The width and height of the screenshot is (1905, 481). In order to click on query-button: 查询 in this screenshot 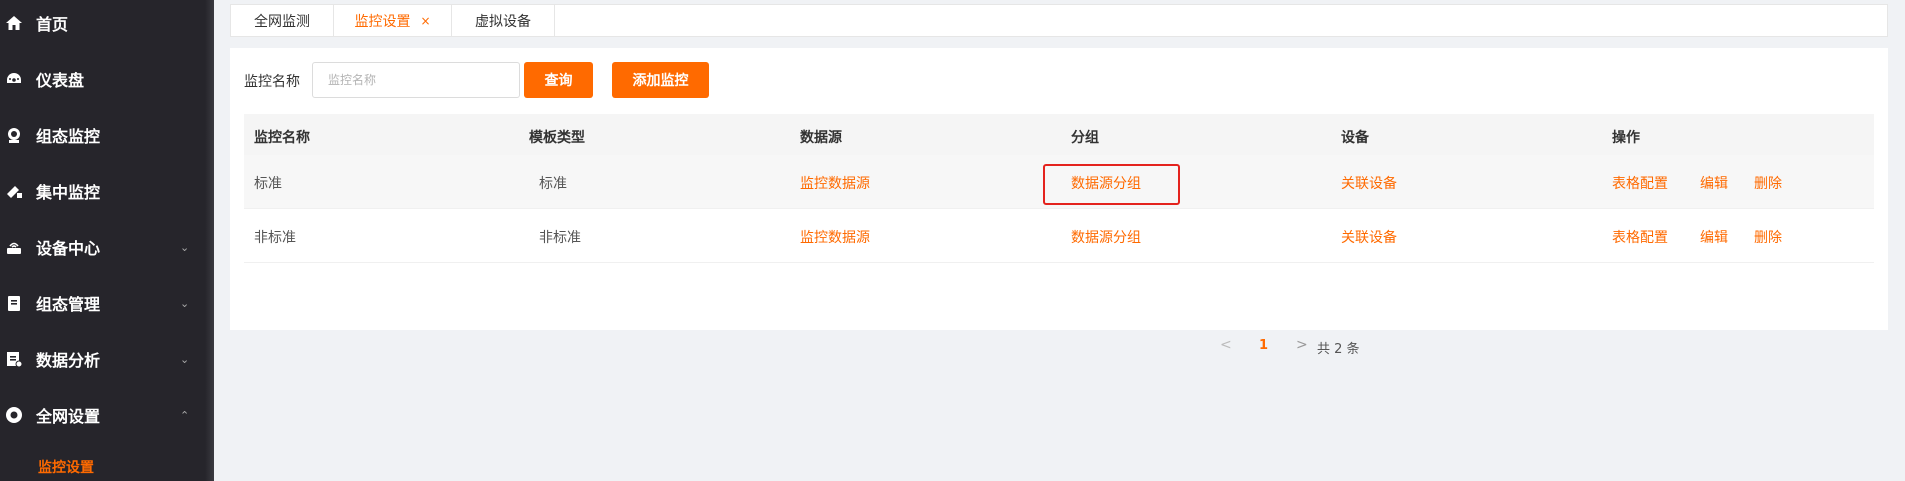, I will do `click(558, 80)`.